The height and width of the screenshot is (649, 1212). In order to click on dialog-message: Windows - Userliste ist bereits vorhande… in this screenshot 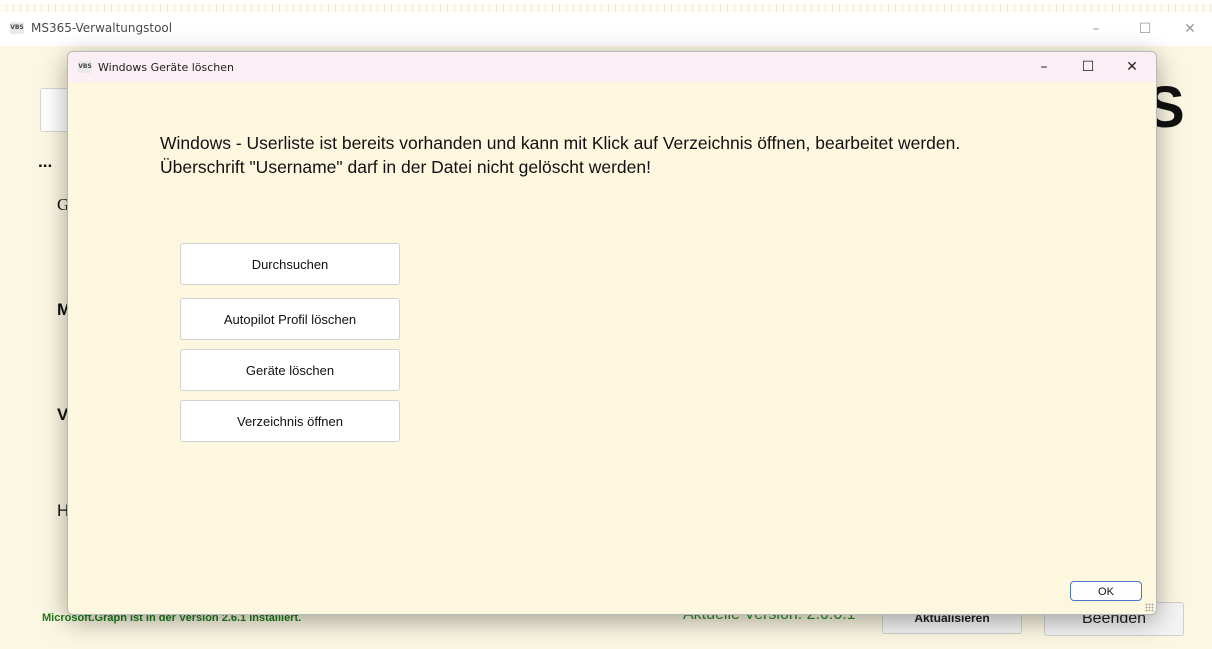, I will do `click(610, 155)`.